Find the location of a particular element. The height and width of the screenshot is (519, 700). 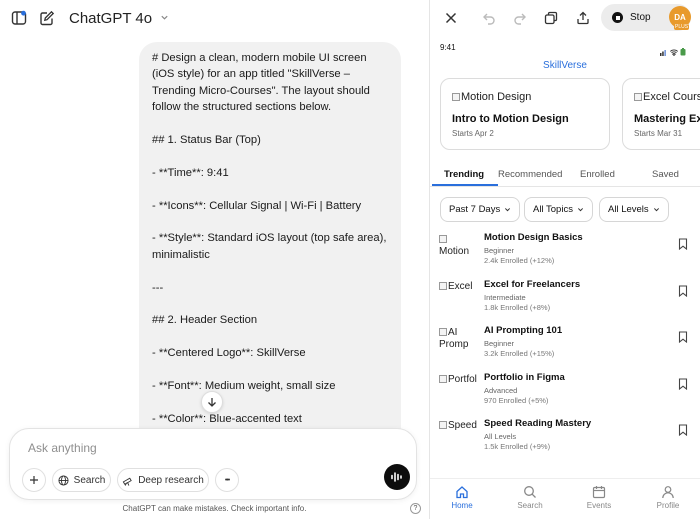

course-enrolled: 2.4k Enrolled (+12%) is located at coordinates (519, 260).